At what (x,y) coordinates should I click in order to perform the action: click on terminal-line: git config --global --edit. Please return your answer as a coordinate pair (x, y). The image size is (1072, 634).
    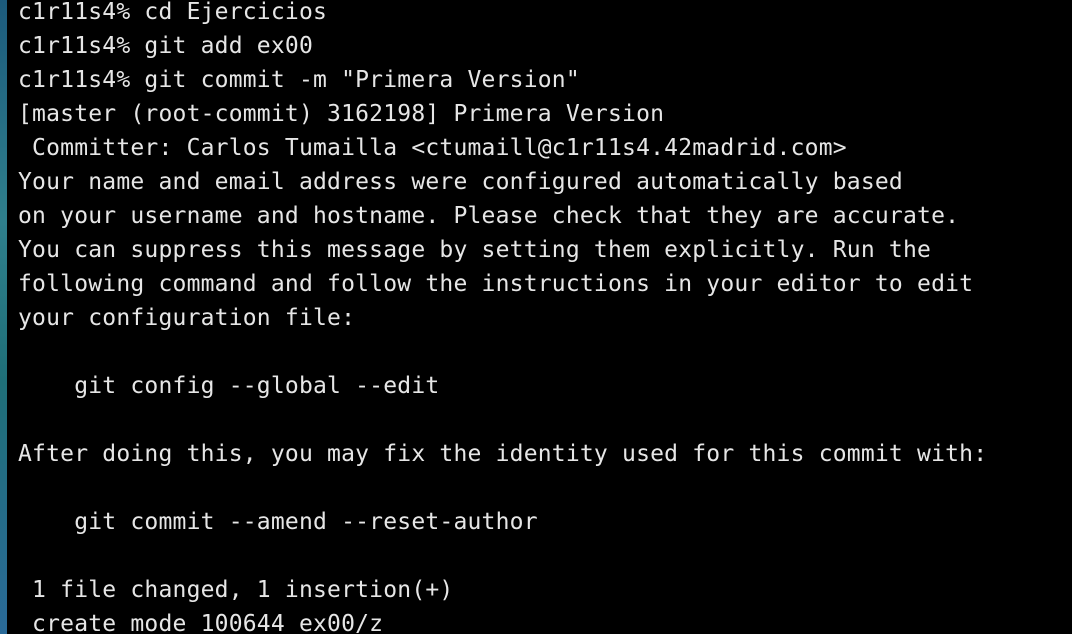
    Looking at the image, I should click on (229, 386).